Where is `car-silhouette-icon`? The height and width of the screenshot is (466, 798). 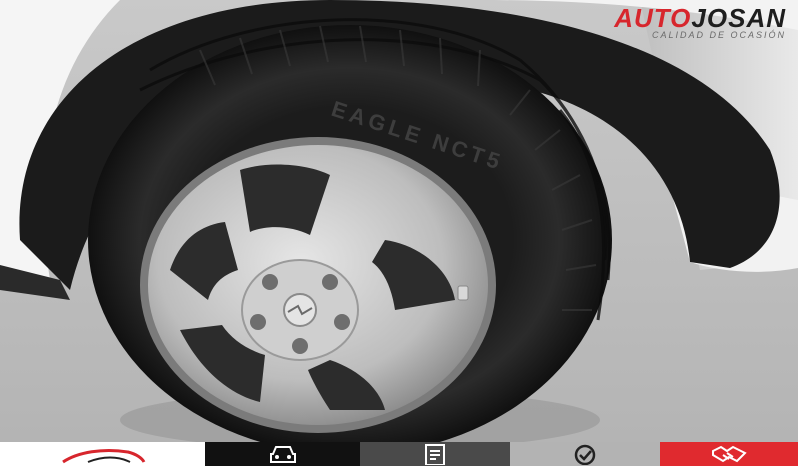 car-silhouette-icon is located at coordinates (103, 456).